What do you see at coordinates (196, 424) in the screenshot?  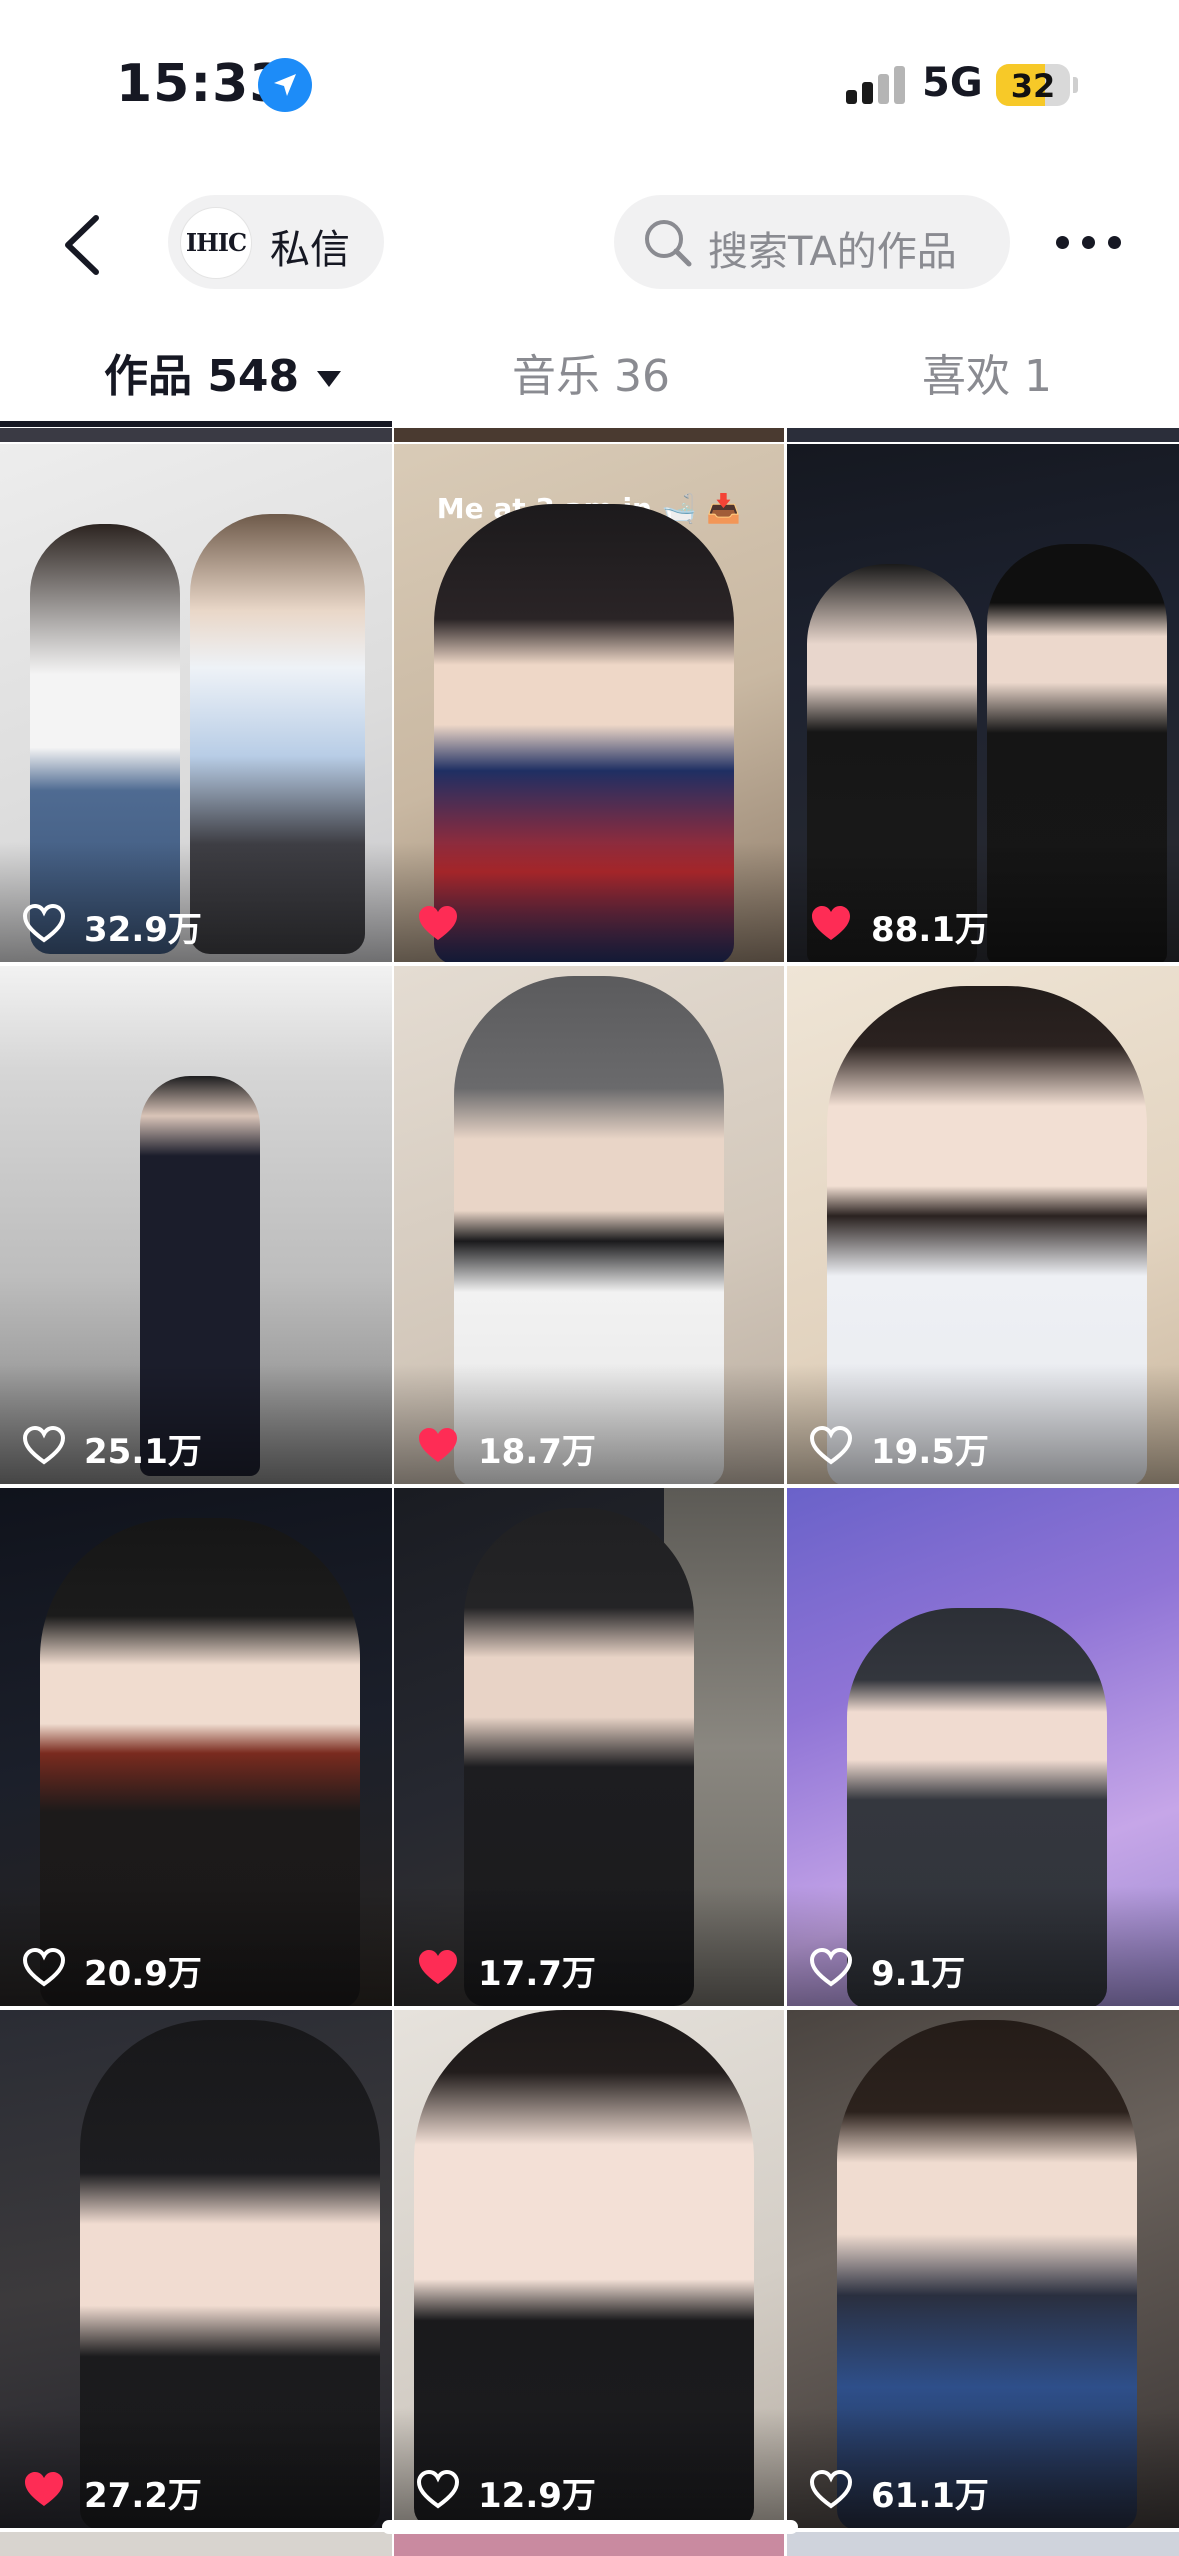 I see `active-tab-indicator` at bounding box center [196, 424].